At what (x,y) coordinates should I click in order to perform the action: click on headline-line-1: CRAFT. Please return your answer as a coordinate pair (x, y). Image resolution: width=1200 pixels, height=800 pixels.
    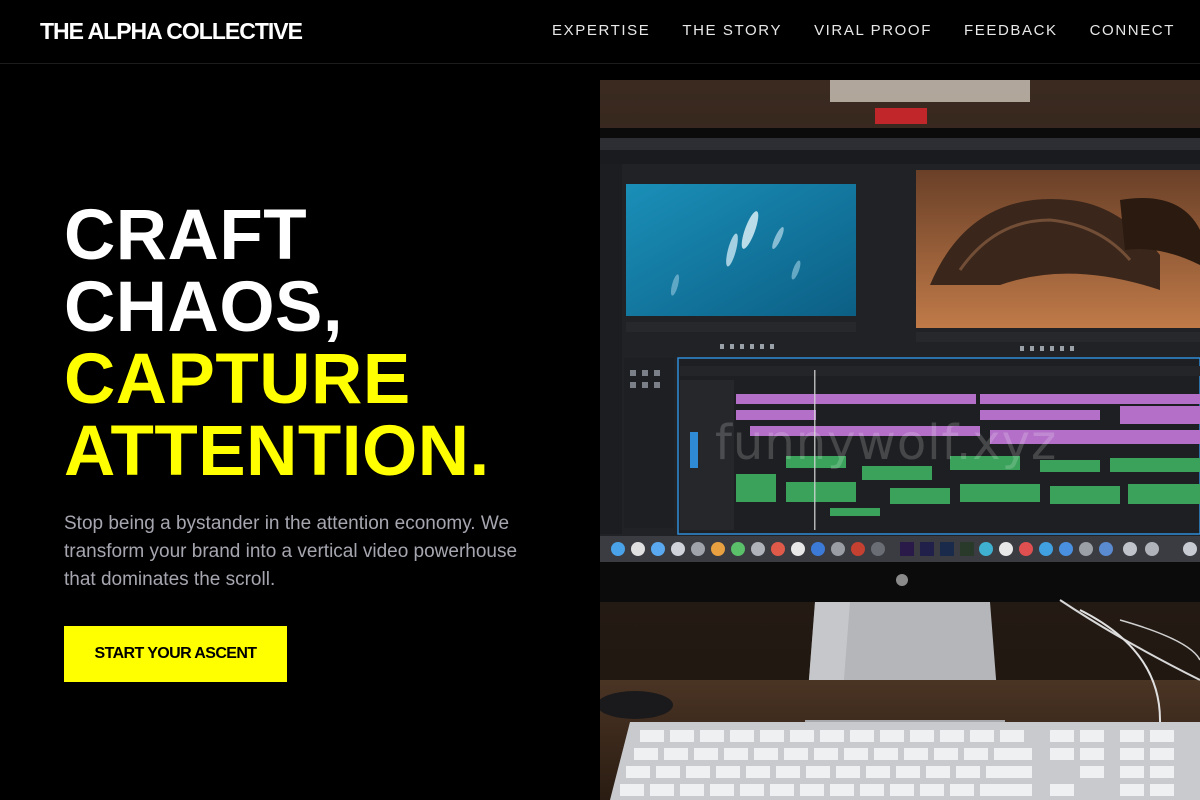
    Looking at the image, I should click on (186, 235).